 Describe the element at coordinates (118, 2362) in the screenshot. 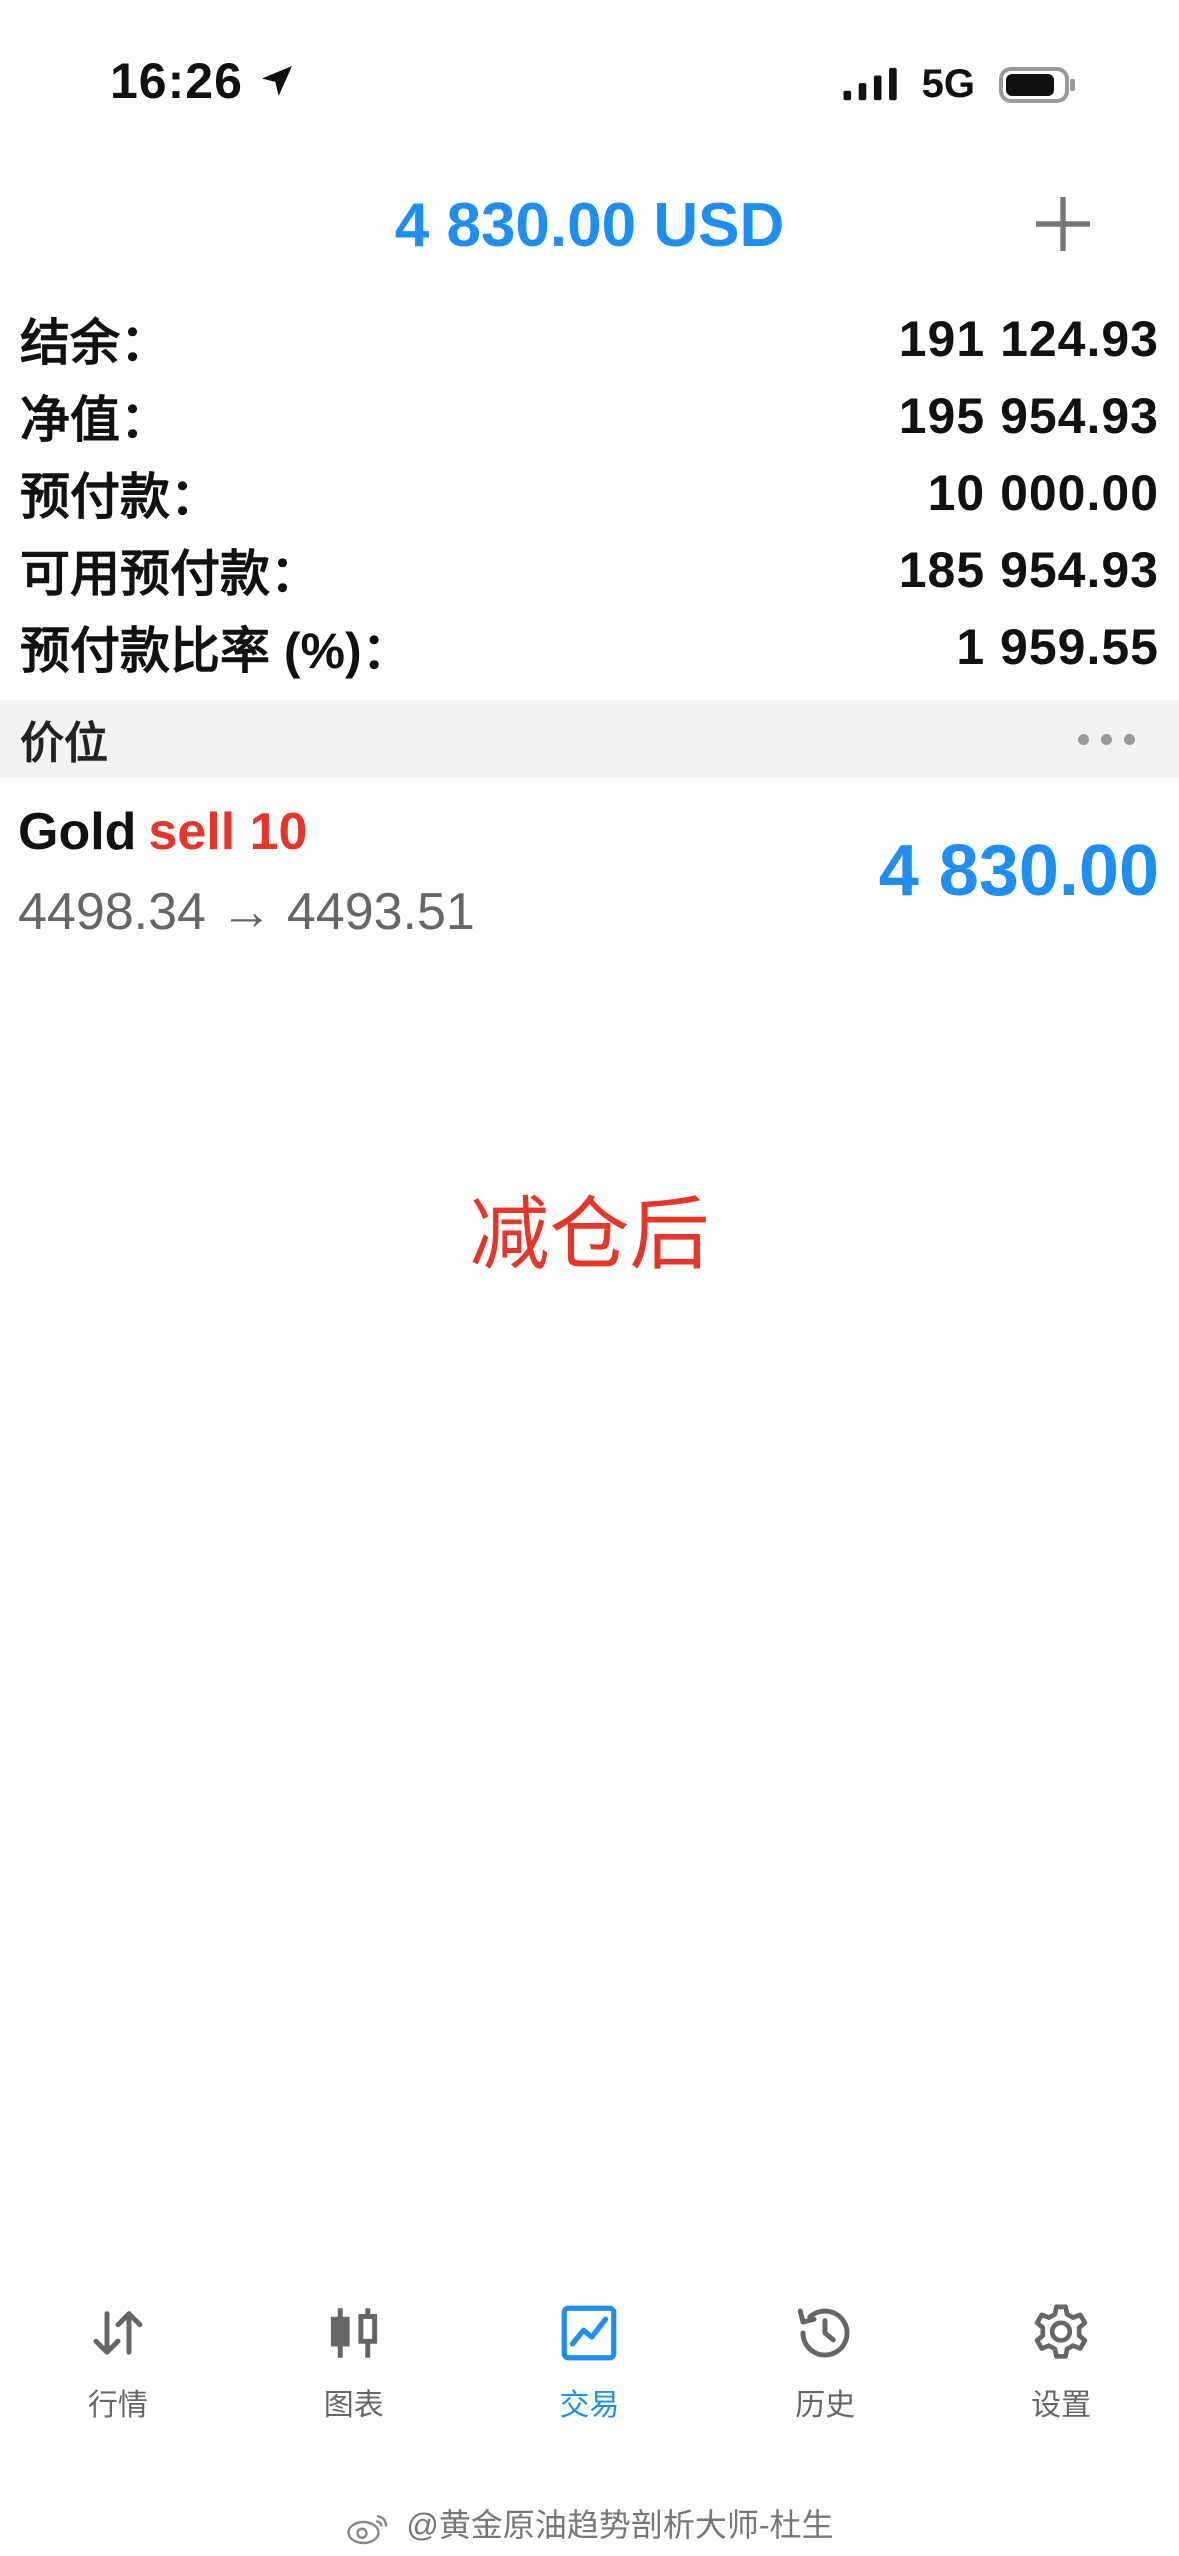

I see `tab-quotes: 行情` at that location.